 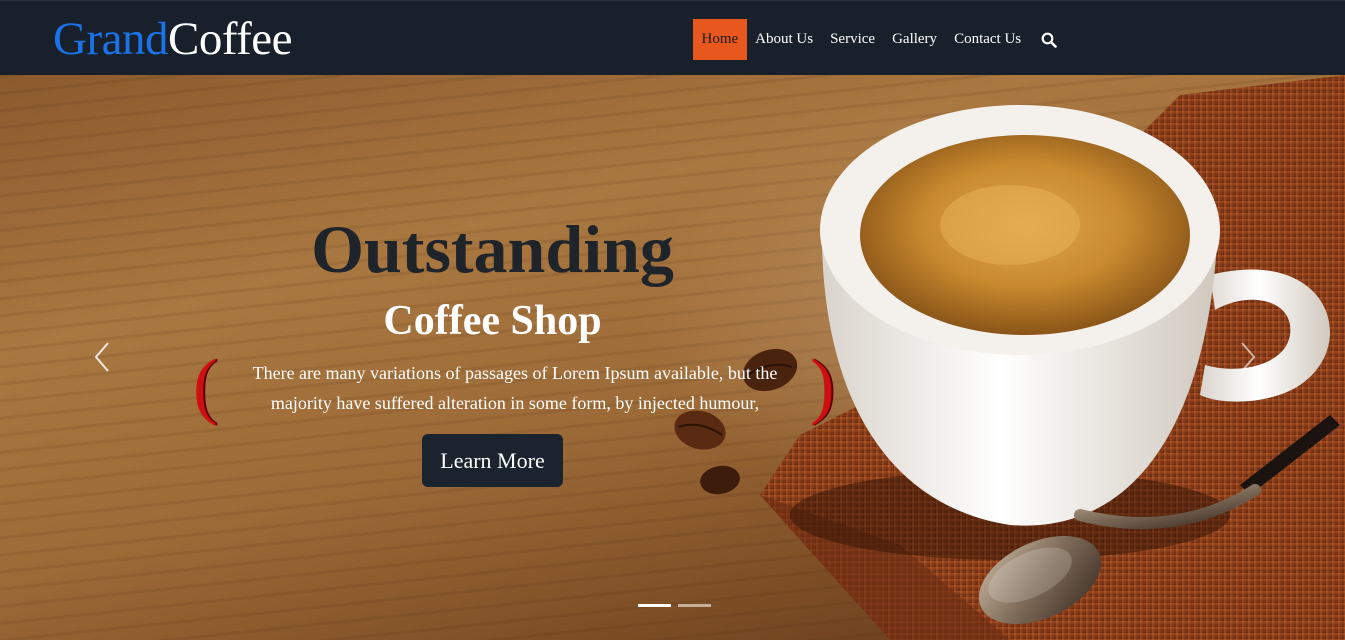 I want to click on brand-part-coffee: Coffee, so click(x=230, y=39).